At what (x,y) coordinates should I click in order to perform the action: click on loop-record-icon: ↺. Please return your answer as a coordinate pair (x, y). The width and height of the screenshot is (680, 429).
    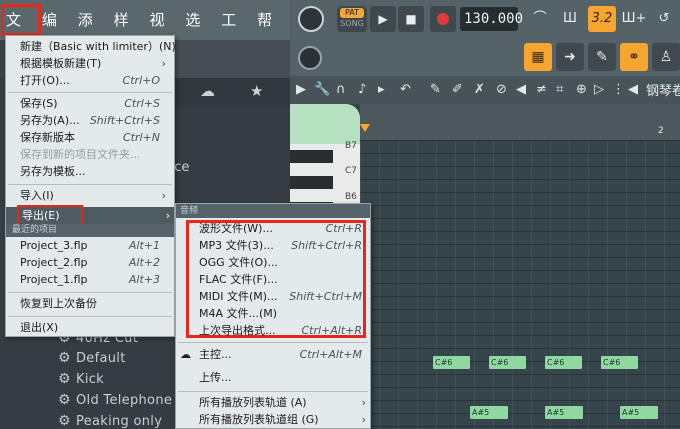
    Looking at the image, I should click on (664, 19).